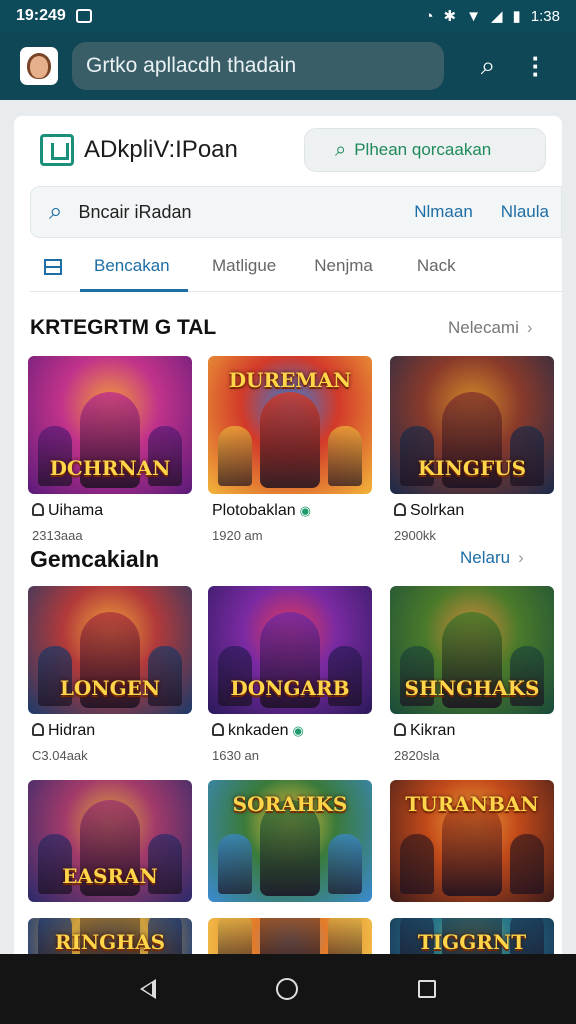 The width and height of the screenshot is (576, 1024). What do you see at coordinates (485, 557) in the screenshot?
I see `see-all-label-2: Nelaru` at bounding box center [485, 557].